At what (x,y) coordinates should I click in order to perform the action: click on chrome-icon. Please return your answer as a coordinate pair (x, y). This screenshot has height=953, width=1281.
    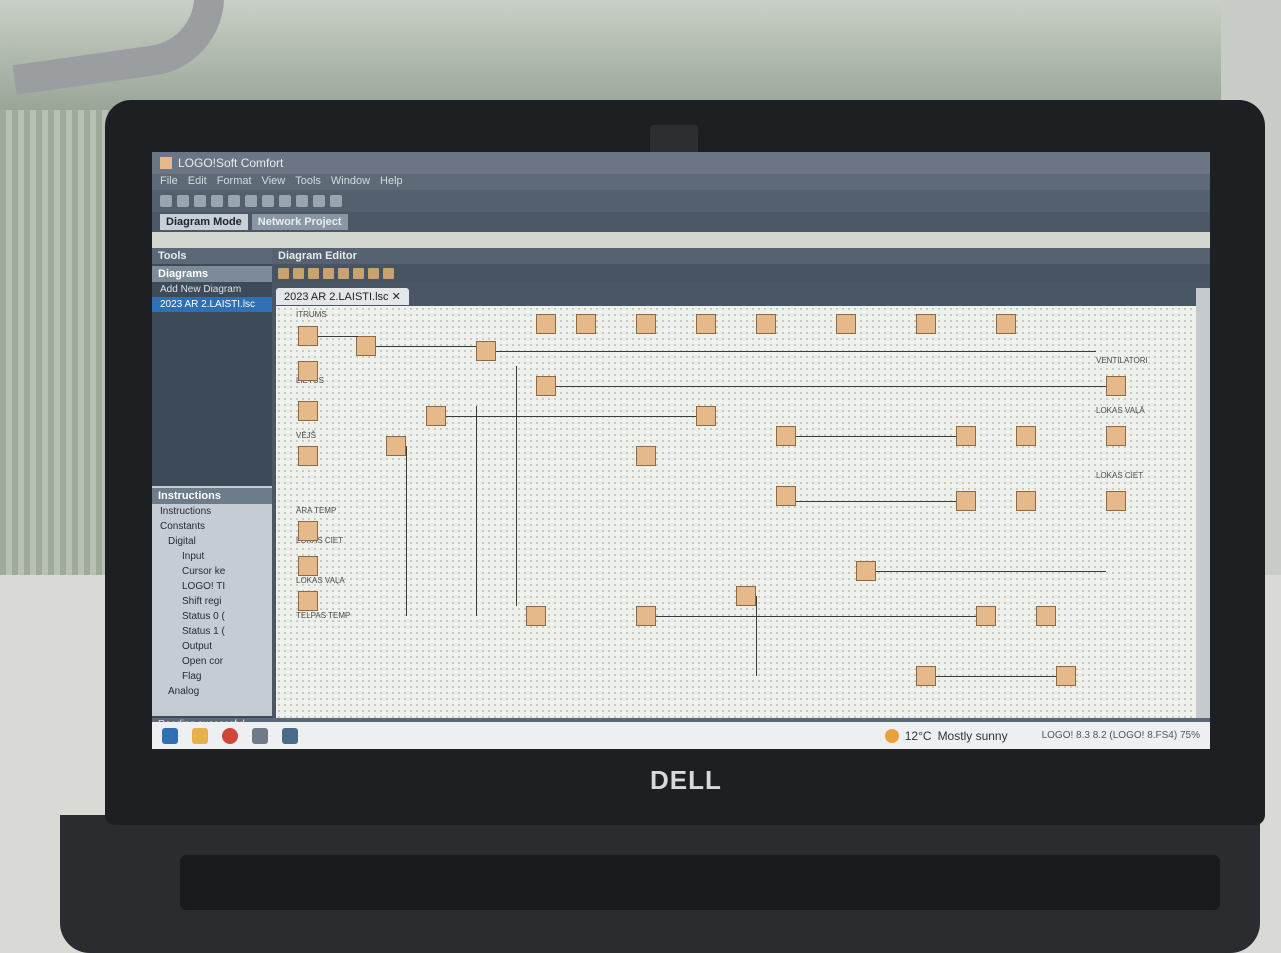
    Looking at the image, I should click on (230, 735).